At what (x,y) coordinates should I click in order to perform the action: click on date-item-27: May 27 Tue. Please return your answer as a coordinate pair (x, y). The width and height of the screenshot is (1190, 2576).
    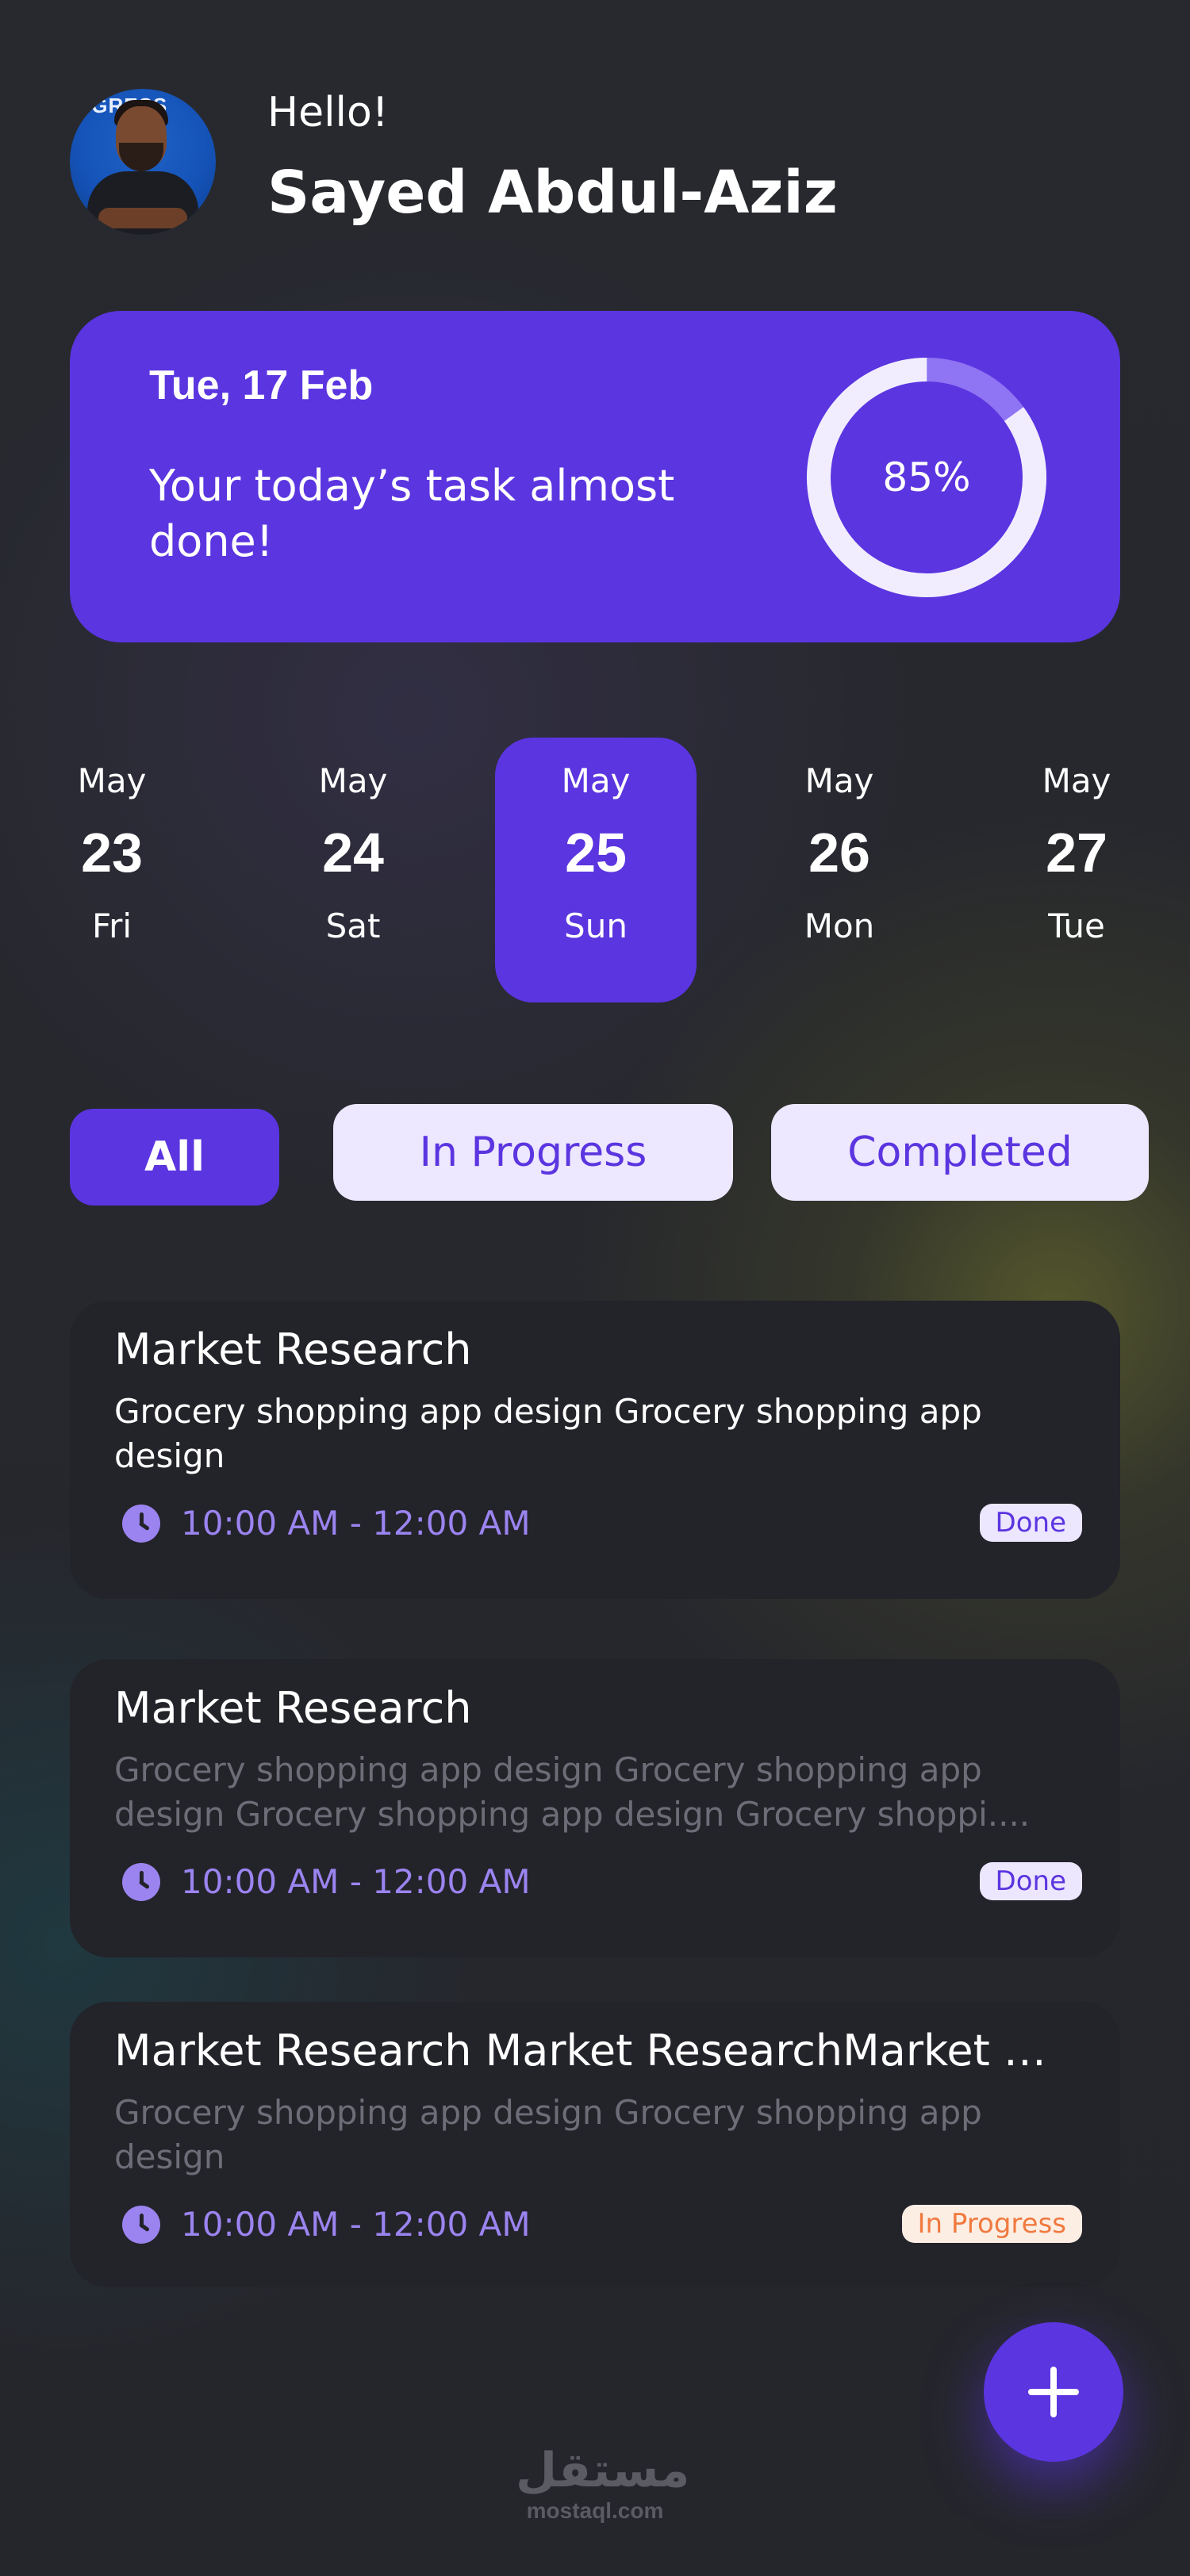
    Looking at the image, I should click on (1076, 870).